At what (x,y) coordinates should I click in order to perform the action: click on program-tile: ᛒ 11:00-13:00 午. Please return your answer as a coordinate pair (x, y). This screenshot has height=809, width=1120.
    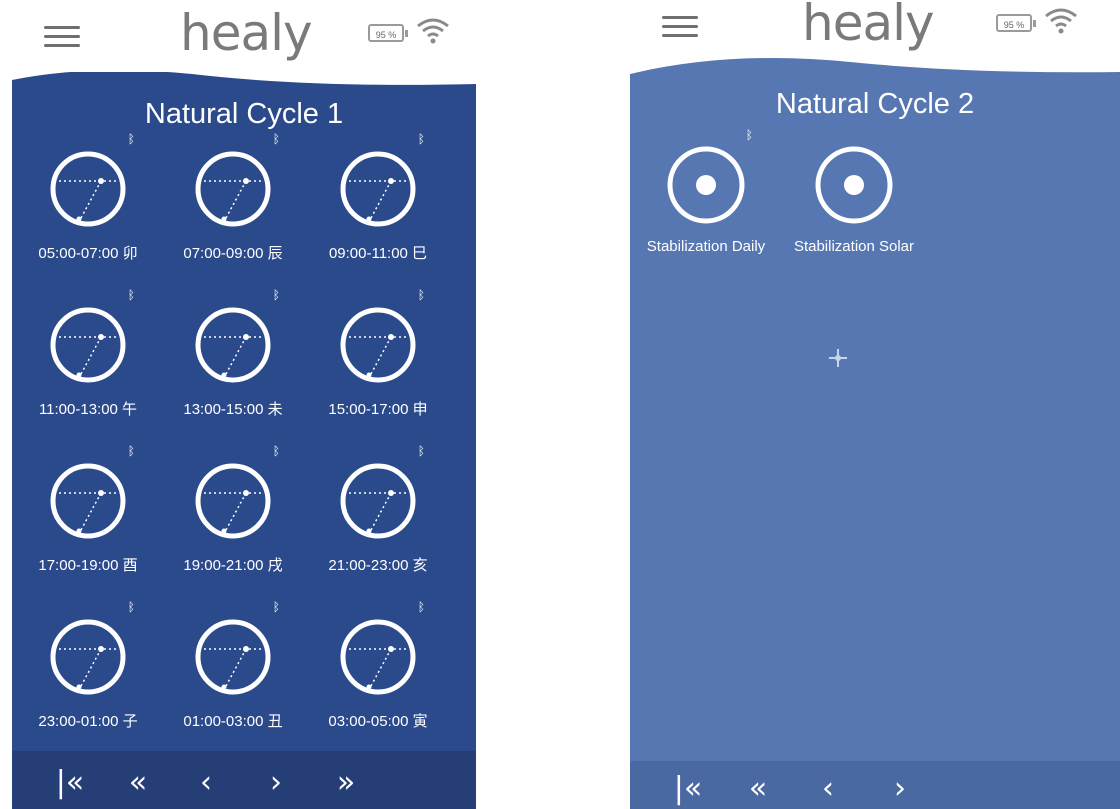
    Looking at the image, I should click on (88, 353).